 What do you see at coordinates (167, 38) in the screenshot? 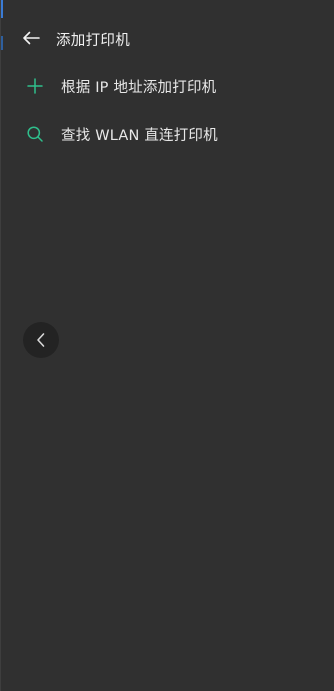
I see `app-bar: 添加打印机` at bounding box center [167, 38].